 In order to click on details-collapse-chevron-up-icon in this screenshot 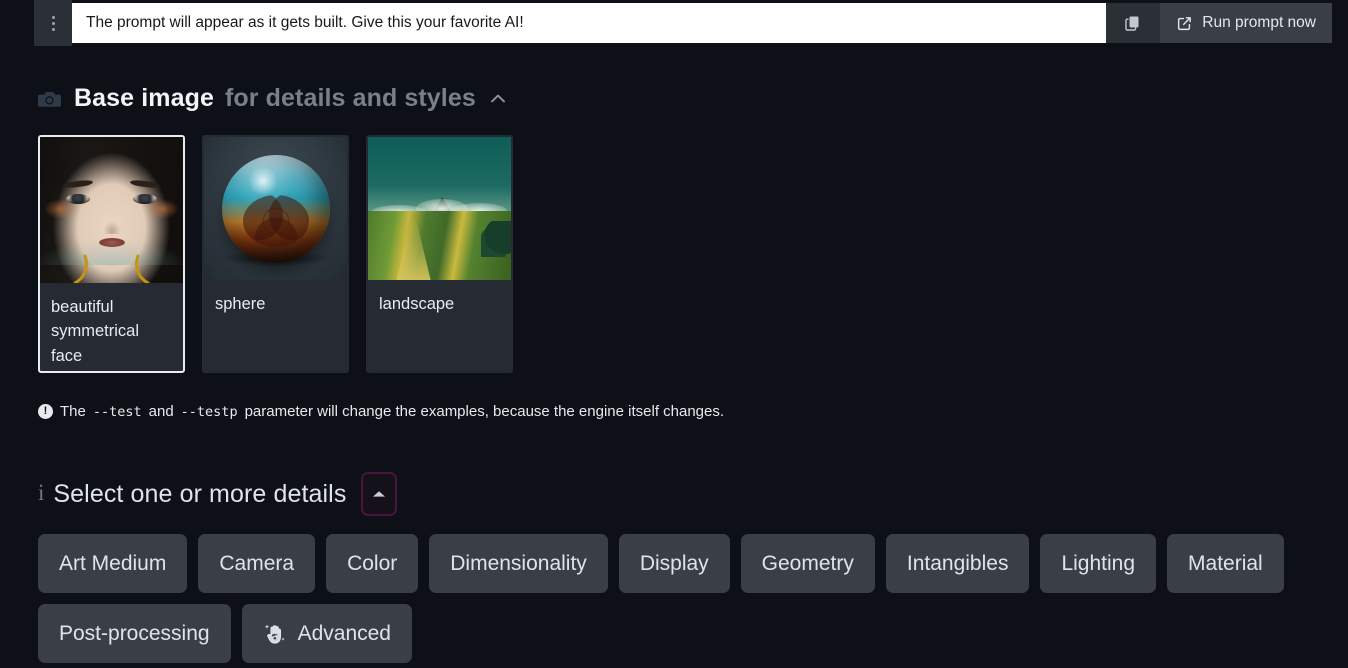, I will do `click(379, 494)`.